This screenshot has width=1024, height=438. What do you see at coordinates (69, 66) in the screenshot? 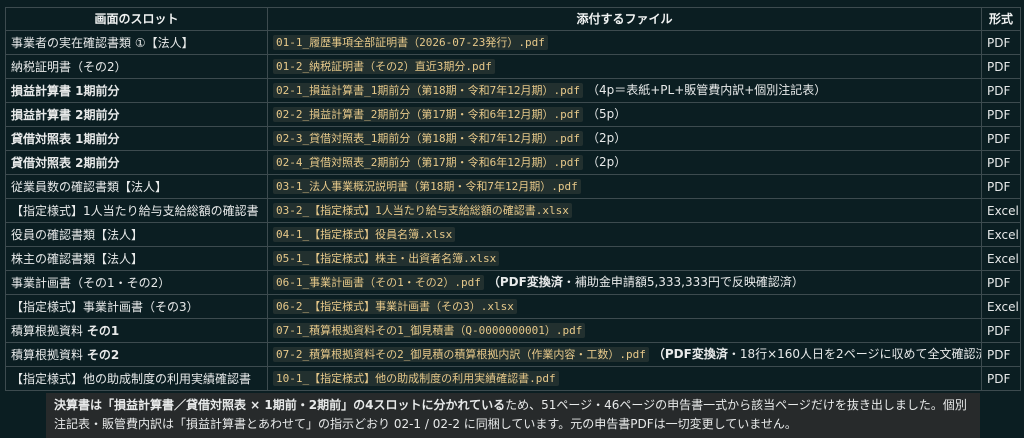
I see `slot-label: 納税証明書（その2）` at bounding box center [69, 66].